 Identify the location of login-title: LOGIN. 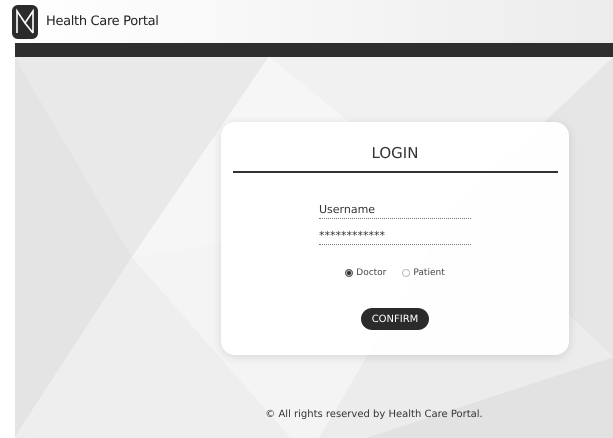
(395, 153).